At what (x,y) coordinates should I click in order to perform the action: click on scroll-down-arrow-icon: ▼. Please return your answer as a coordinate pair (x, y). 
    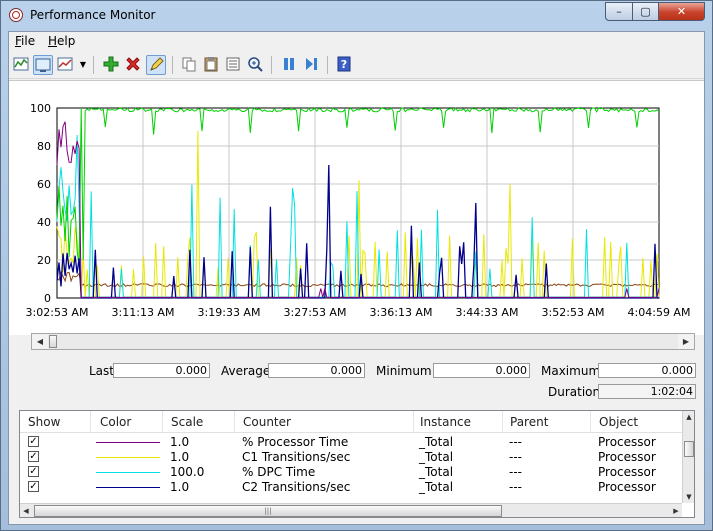
    Looking at the image, I should click on (688, 497).